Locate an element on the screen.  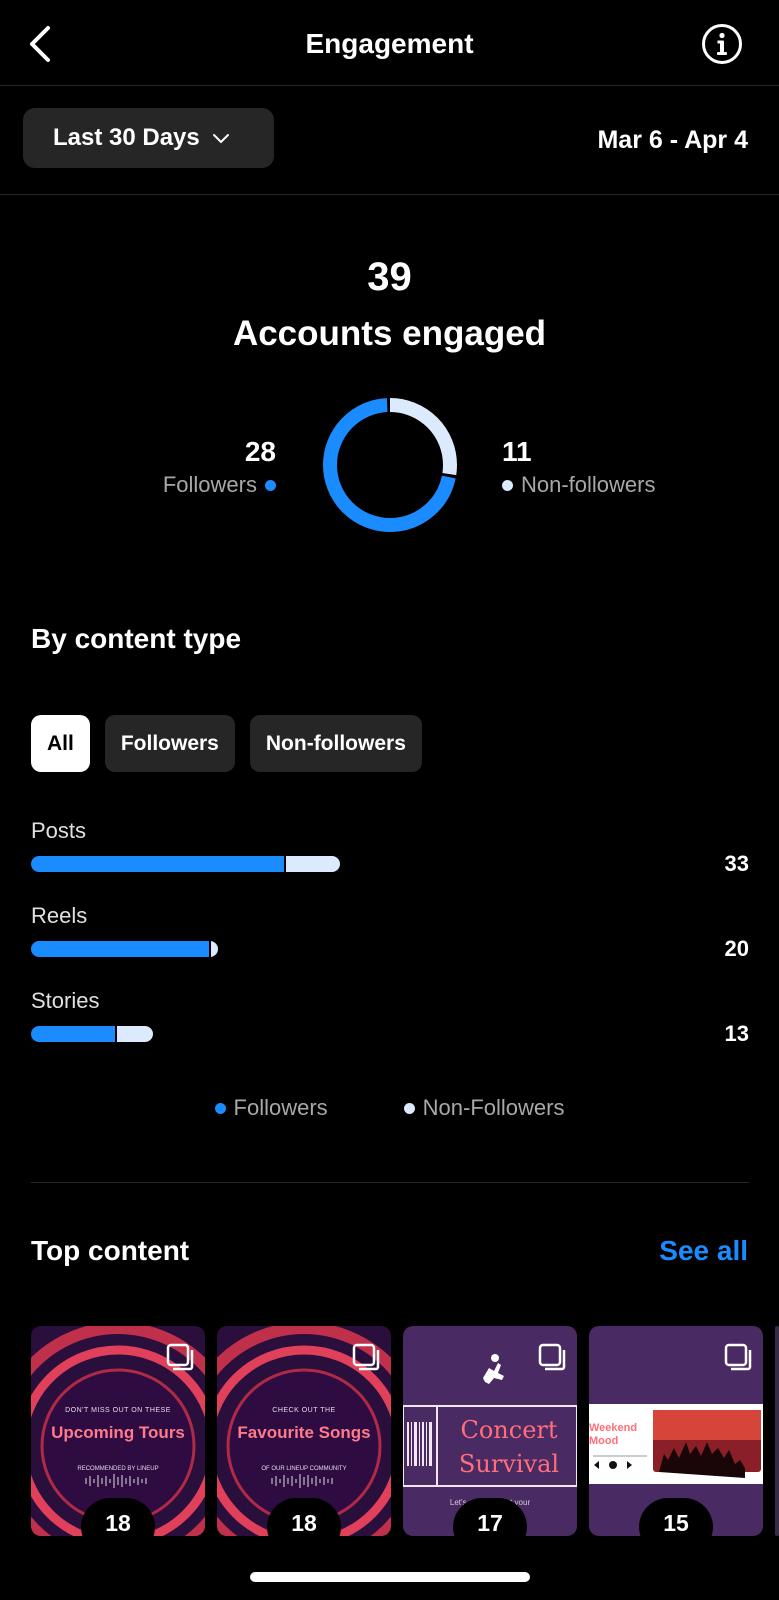
see-all-link: See all is located at coordinates (703, 1251).